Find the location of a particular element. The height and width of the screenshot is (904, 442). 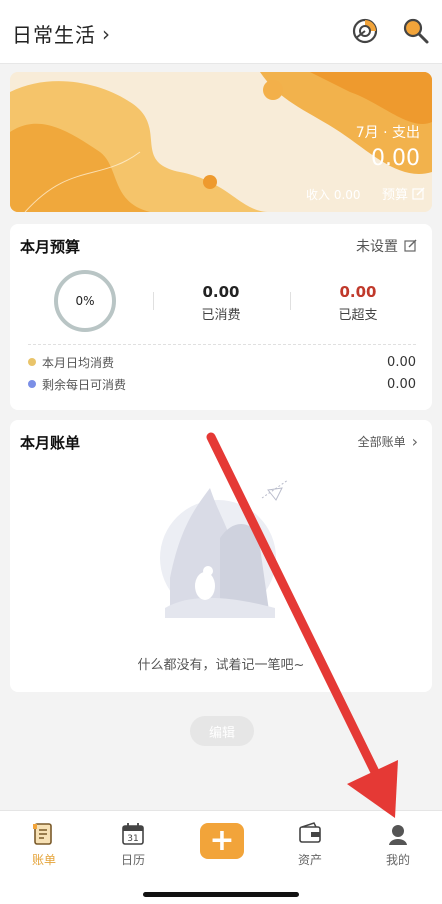

budget-percent: 0% is located at coordinates (85, 301).